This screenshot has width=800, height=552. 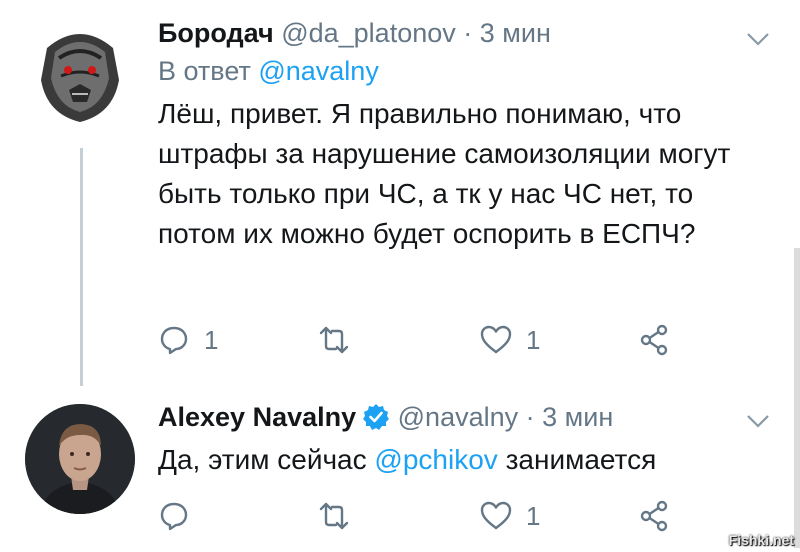 I want to click on reply-button: 1, so click(x=188, y=340).